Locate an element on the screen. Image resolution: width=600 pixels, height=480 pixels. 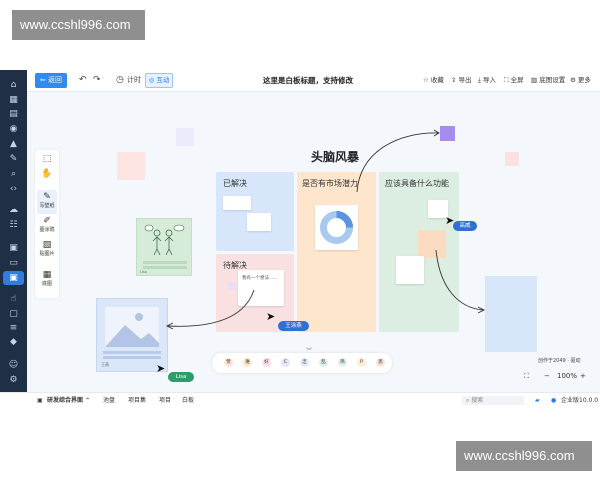
sticker-1: 赞 is located at coordinates (228, 362).